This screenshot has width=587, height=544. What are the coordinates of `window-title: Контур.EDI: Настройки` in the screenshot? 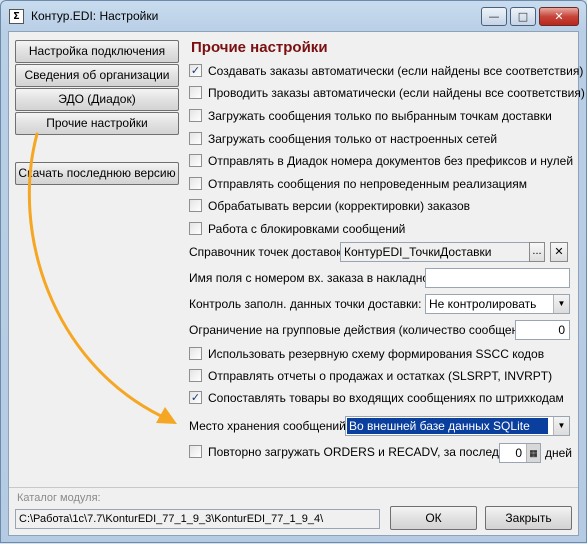 It's located at (95, 16).